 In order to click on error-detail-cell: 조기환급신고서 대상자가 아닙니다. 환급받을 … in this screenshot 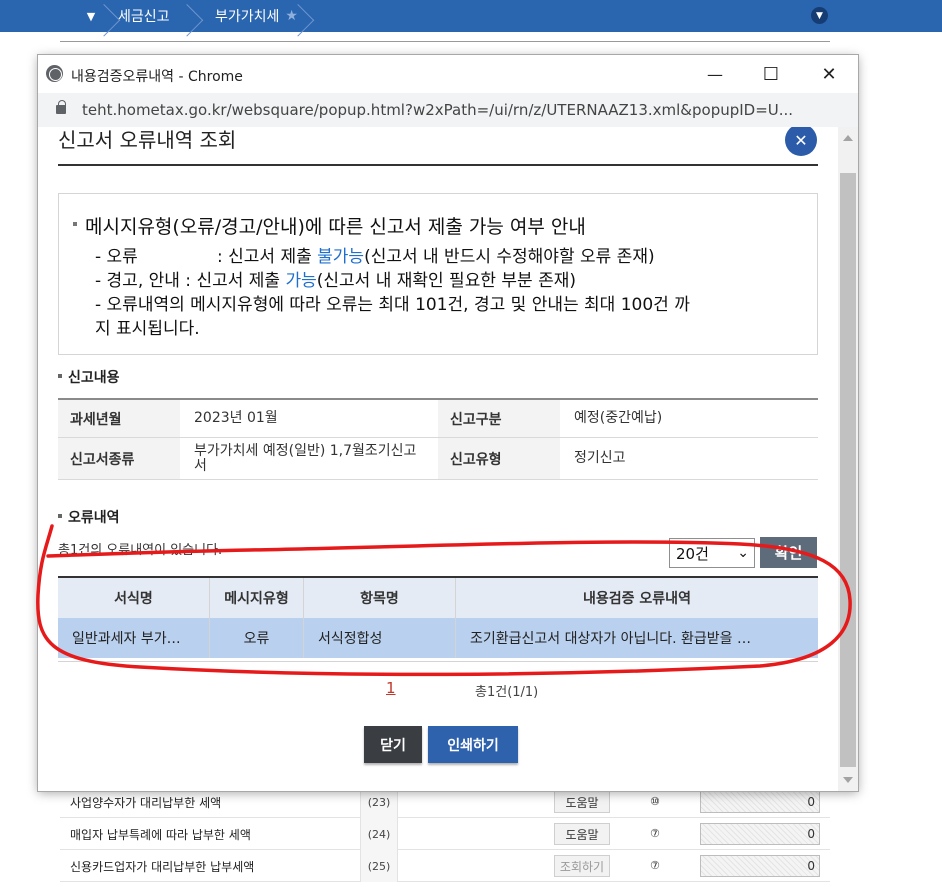, I will do `click(637, 638)`.